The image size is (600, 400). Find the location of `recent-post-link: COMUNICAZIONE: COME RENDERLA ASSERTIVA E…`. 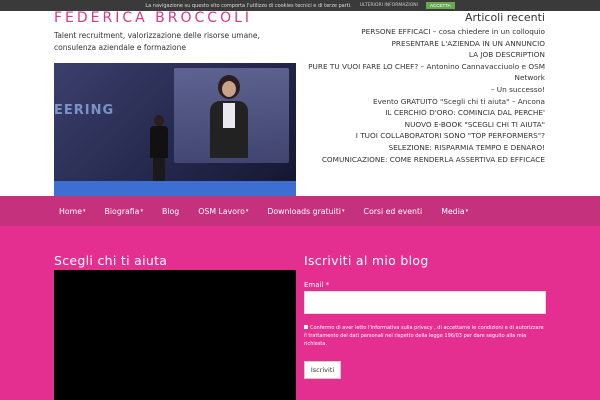

recent-post-link: COMUNICAZIONE: COME RENDERLA ASSERTIVA E… is located at coordinates (415, 160).